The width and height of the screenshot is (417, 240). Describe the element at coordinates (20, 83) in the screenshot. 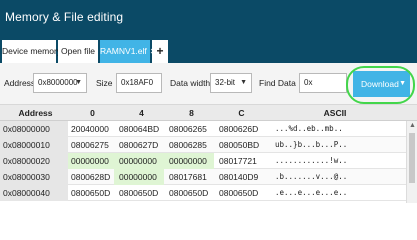

I see `address-label: Address` at that location.